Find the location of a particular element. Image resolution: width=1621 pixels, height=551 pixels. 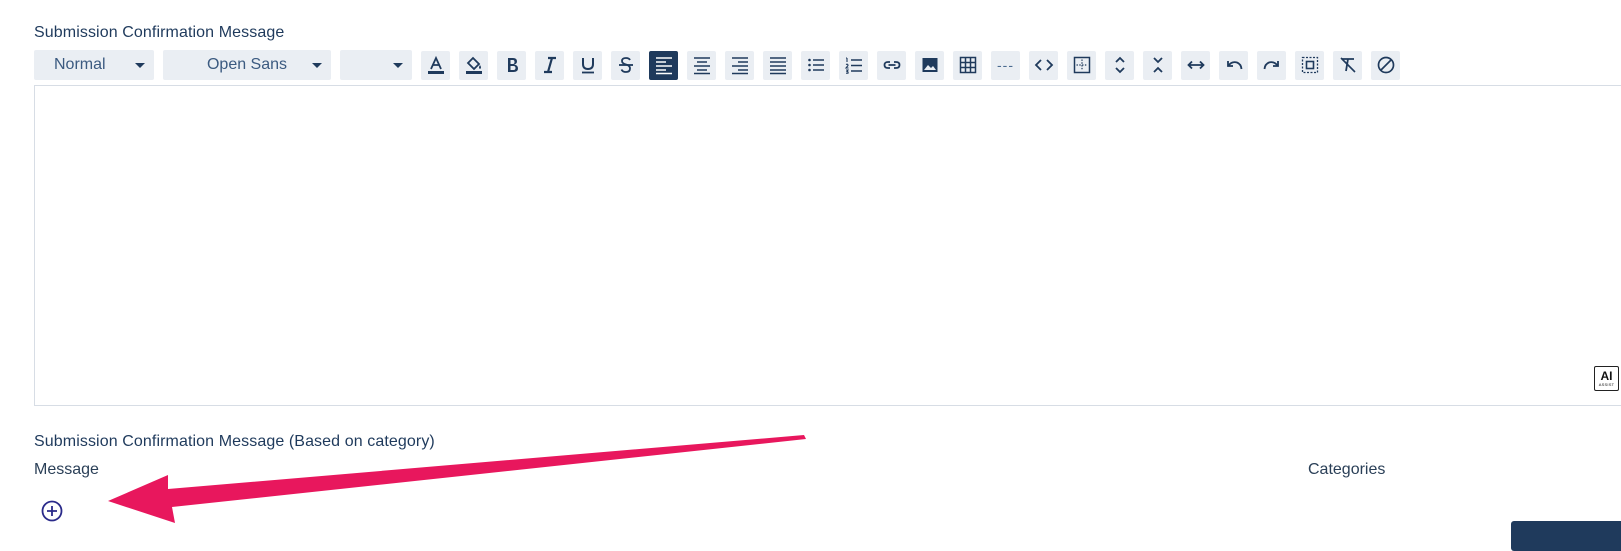

background-color-icon is located at coordinates (473, 65).